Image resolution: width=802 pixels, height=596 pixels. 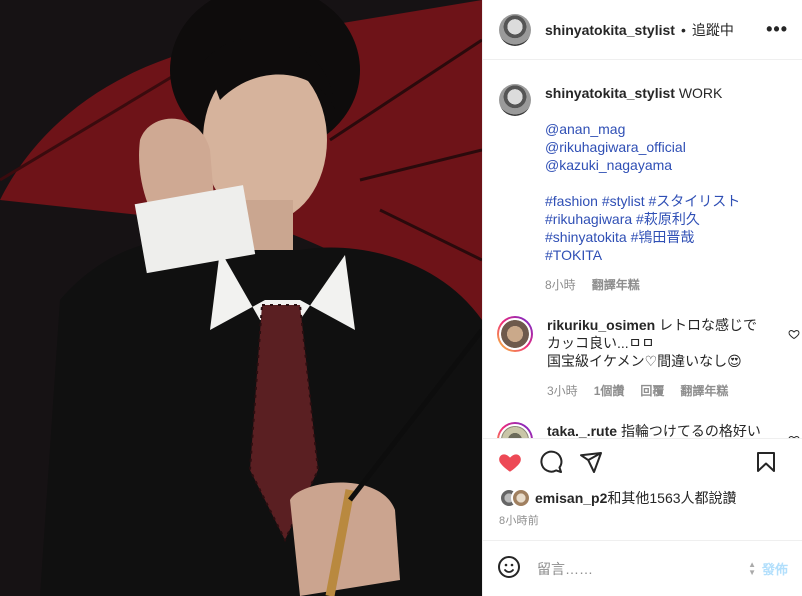 I want to click on comment-time: 3小時, so click(x=562, y=391).